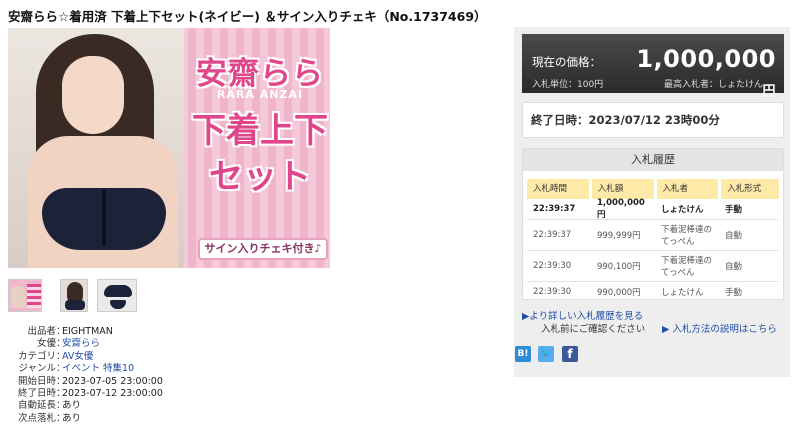 This screenshot has height=431, width=800. I want to click on detail-row-seller: 出品者： EIGHTMAN, so click(85, 332).